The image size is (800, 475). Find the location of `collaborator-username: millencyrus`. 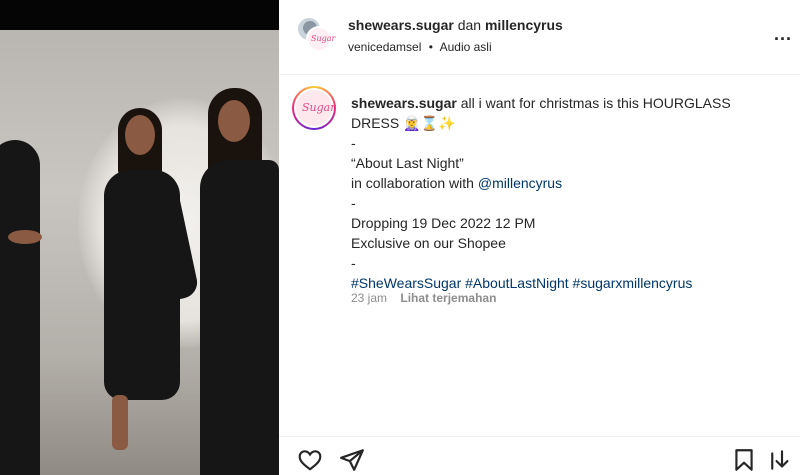

collaborator-username: millencyrus is located at coordinates (524, 25).